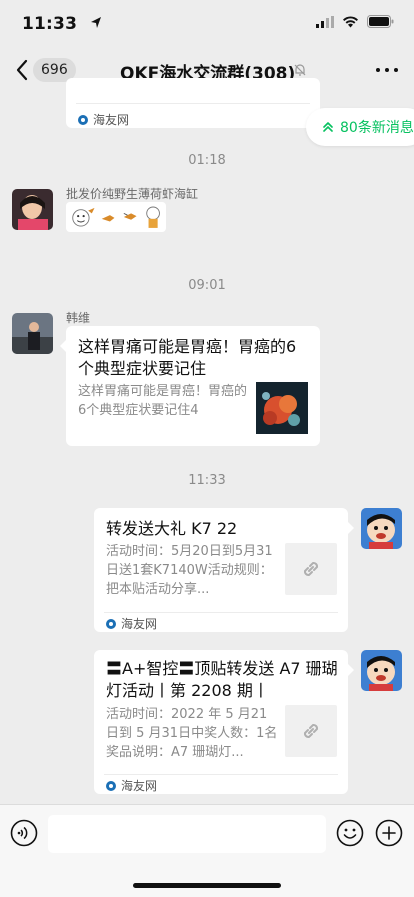 Image resolution: width=414 pixels, height=897 pixels. Describe the element at coordinates (172, 528) in the screenshot. I see `link-title: 转发送大礼 K7 22` at that location.